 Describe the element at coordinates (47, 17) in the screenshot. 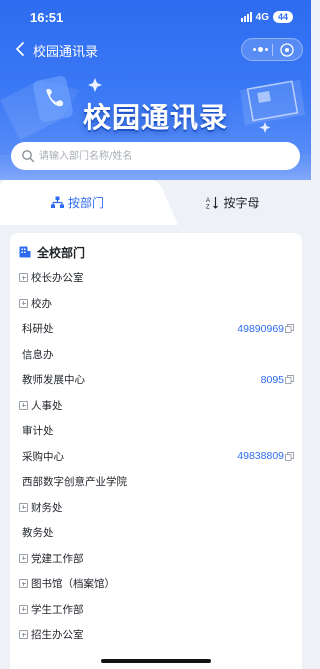

I see `status-time: 16:51` at that location.